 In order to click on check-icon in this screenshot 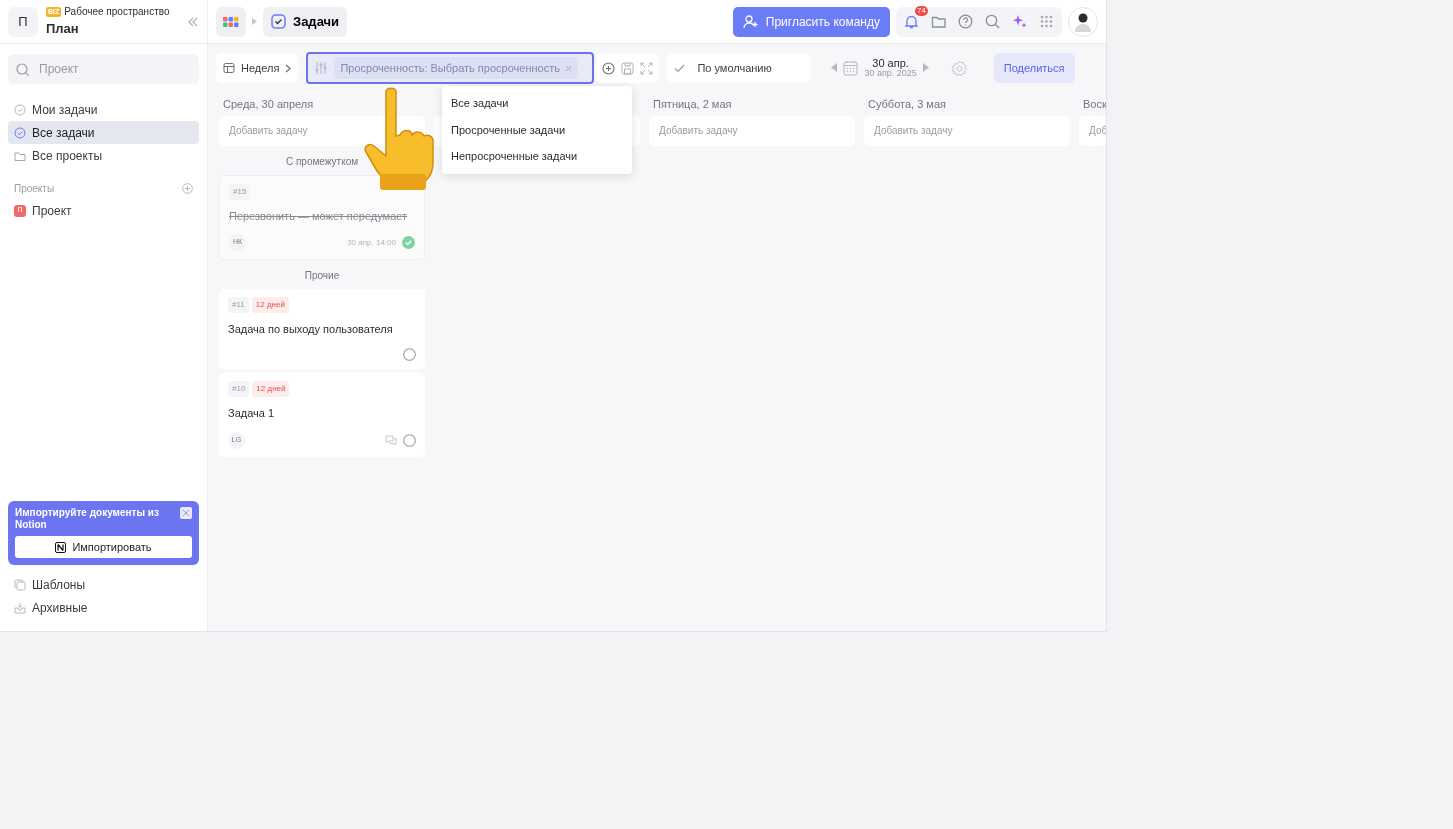, I will do `click(680, 68)`.